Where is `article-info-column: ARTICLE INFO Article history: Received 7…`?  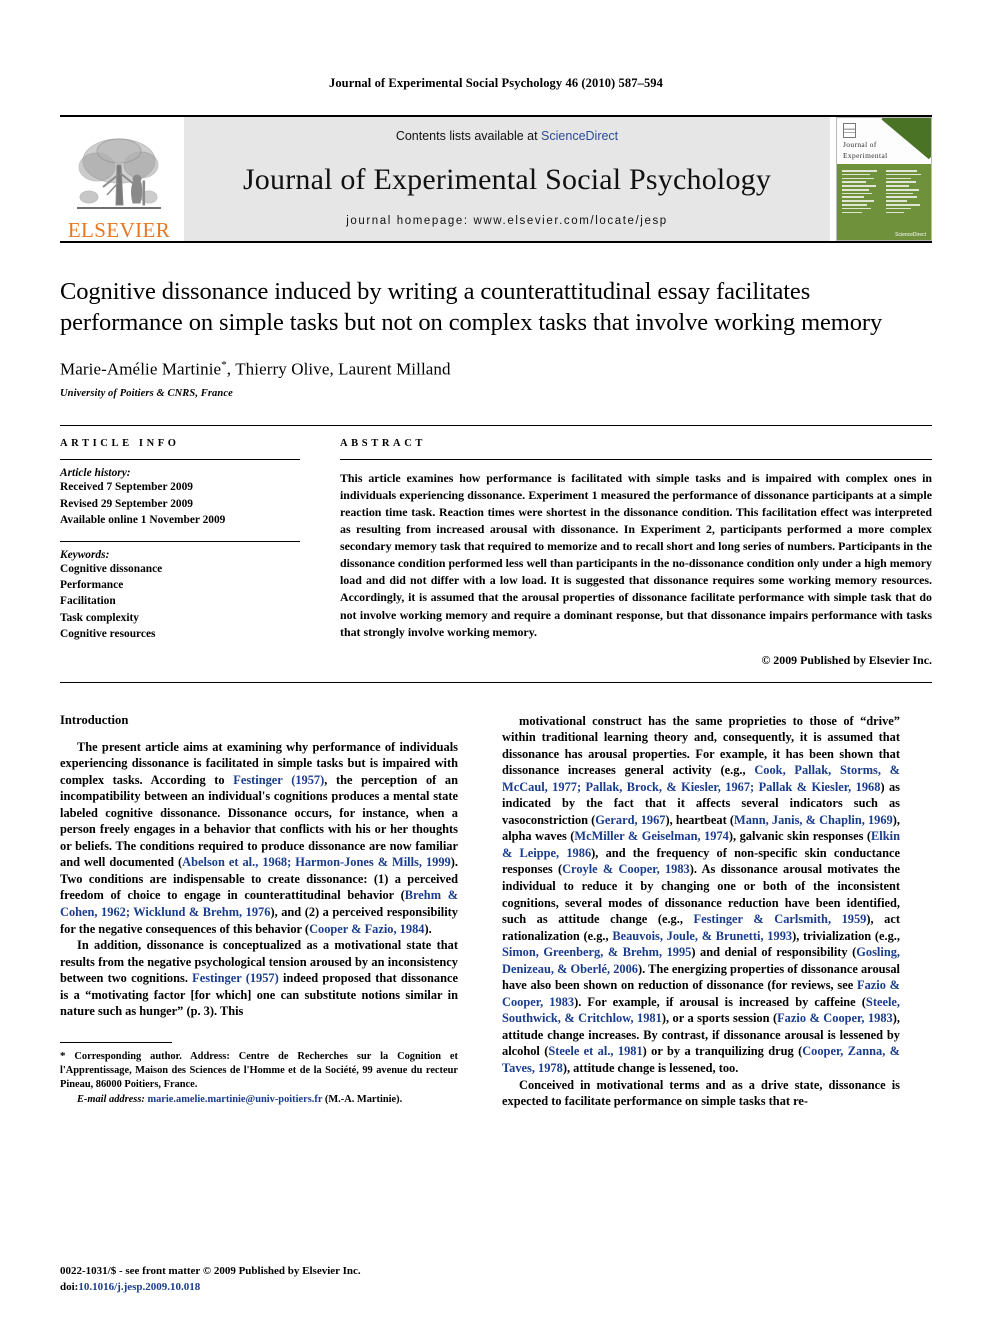
article-info-column: ARTICLE INFO Article history: Received 7… is located at coordinates (189, 552).